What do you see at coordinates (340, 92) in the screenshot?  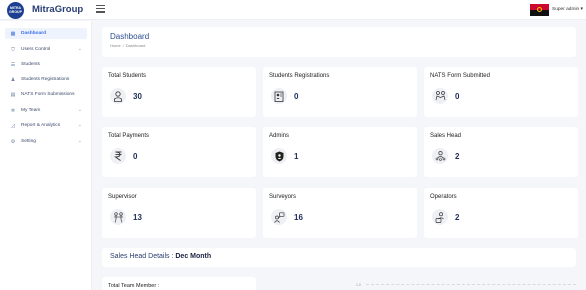 I see `stat-card-students-registrations: Students Registrations 0` at bounding box center [340, 92].